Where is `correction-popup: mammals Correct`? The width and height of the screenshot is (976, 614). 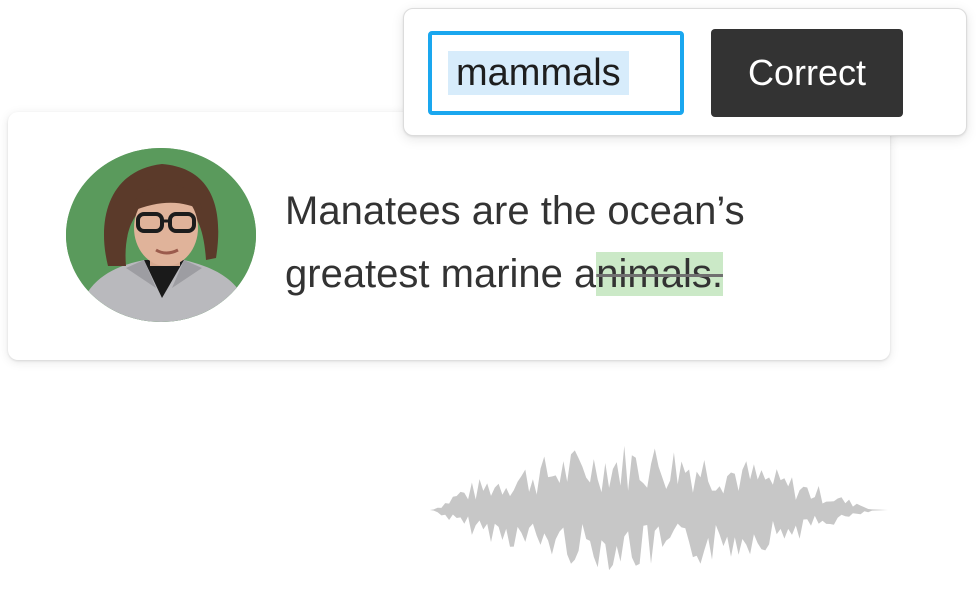 correction-popup: mammals Correct is located at coordinates (685, 72).